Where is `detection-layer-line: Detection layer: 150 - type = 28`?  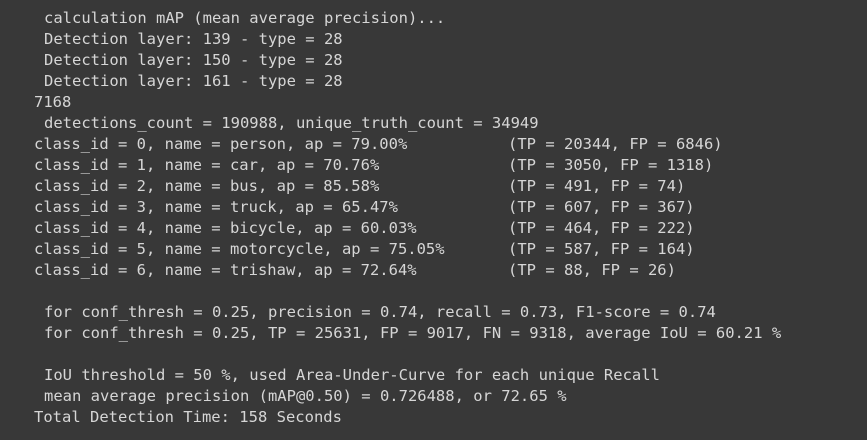
detection-layer-line: Detection layer: 150 - type = 28 is located at coordinates (193, 60).